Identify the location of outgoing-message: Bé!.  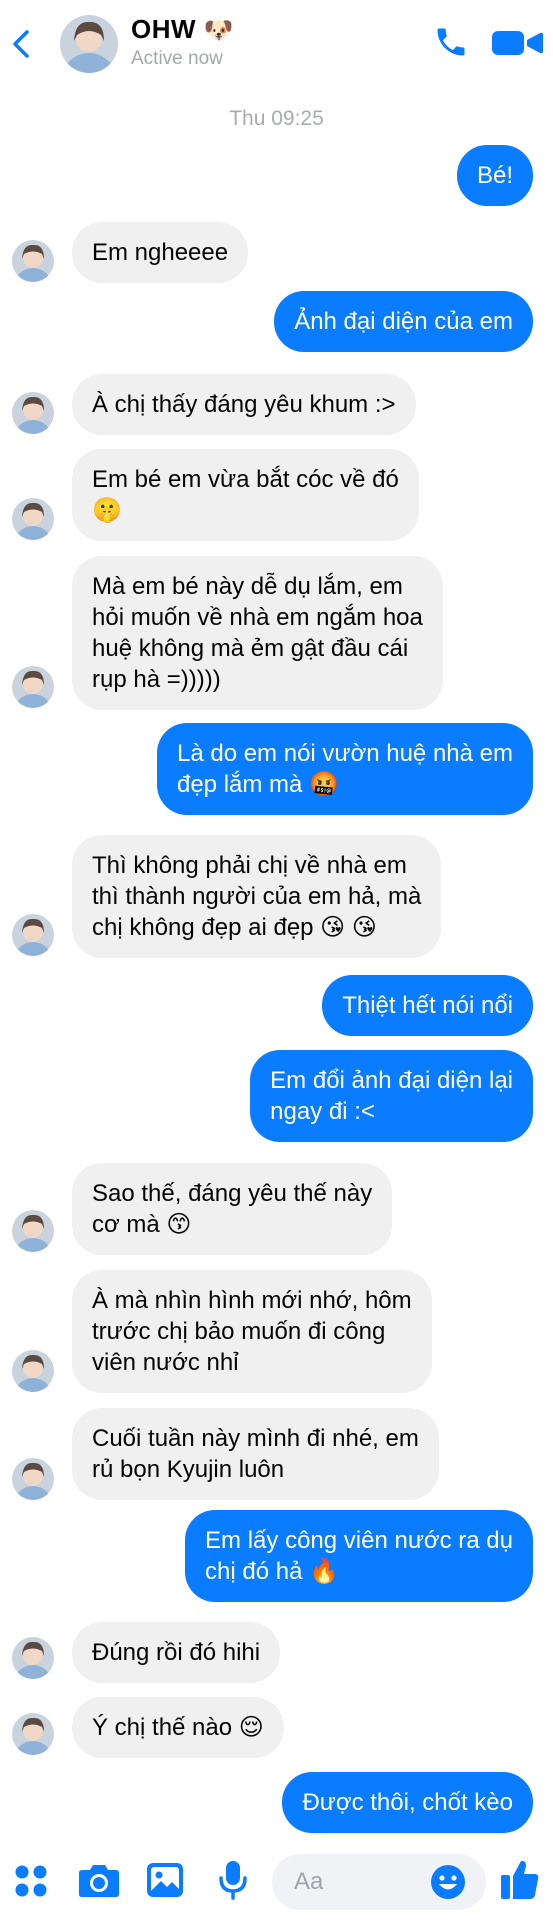
(494, 175).